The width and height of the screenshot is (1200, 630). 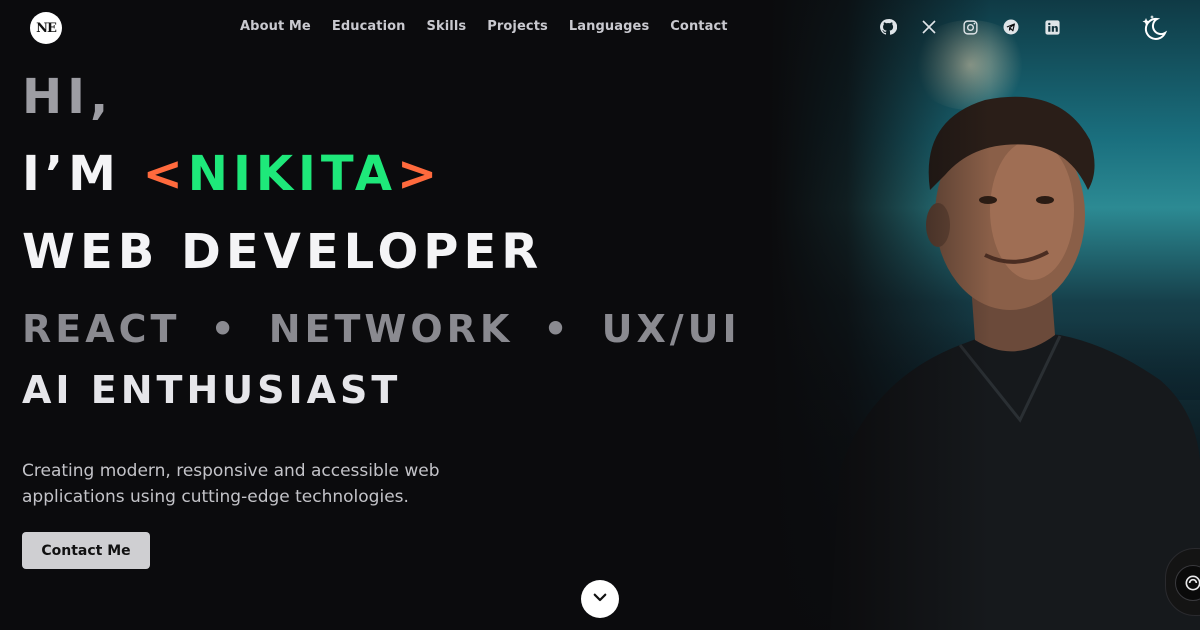 I want to click on hero-greeting: HI,, so click(x=68, y=97).